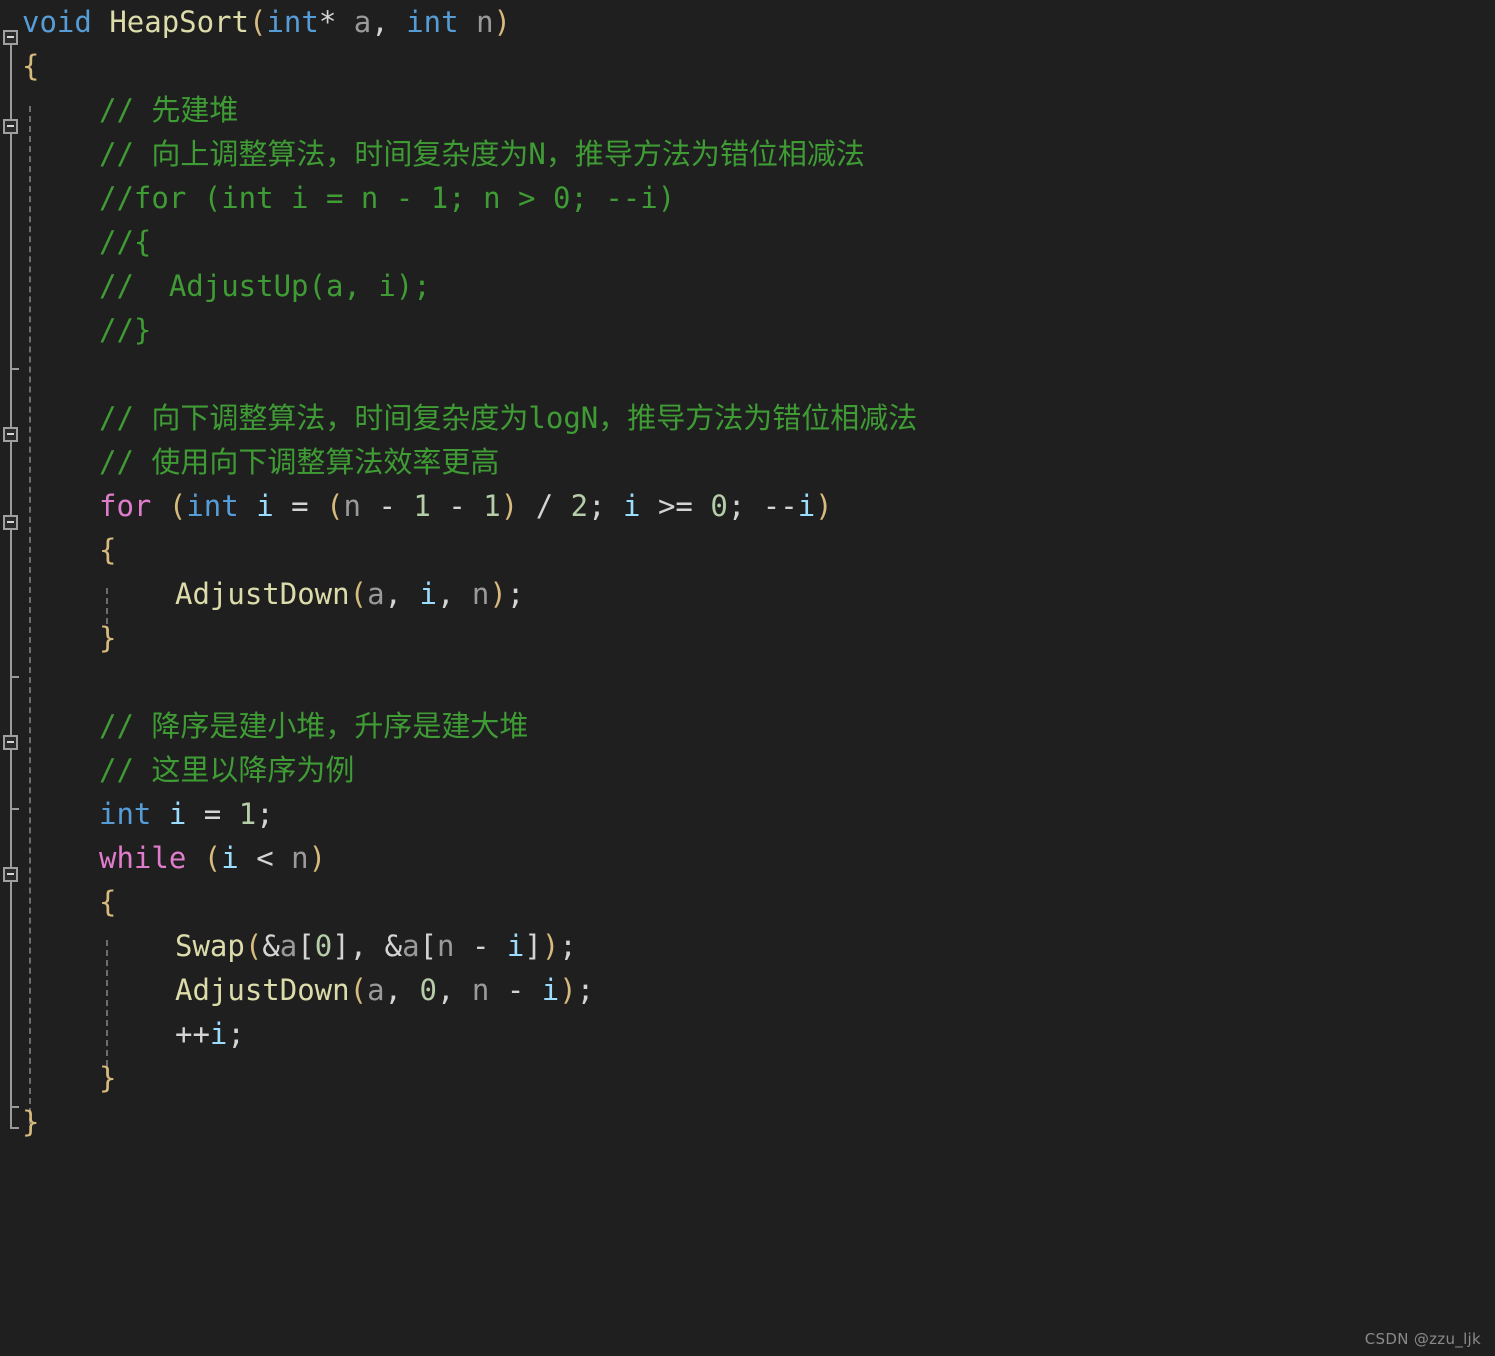  What do you see at coordinates (747, 154) in the screenshot?
I see `code-line: // 向上调整算法，时间复杂度为N，推导方法为错位相减法` at bounding box center [747, 154].